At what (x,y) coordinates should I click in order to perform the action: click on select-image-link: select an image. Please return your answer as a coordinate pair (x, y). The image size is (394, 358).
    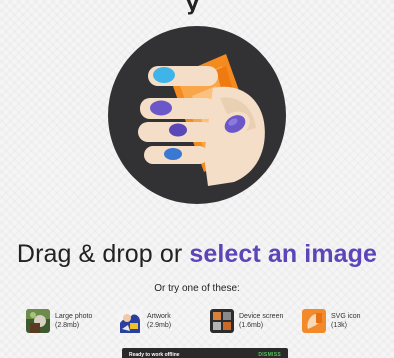
    Looking at the image, I should click on (283, 254).